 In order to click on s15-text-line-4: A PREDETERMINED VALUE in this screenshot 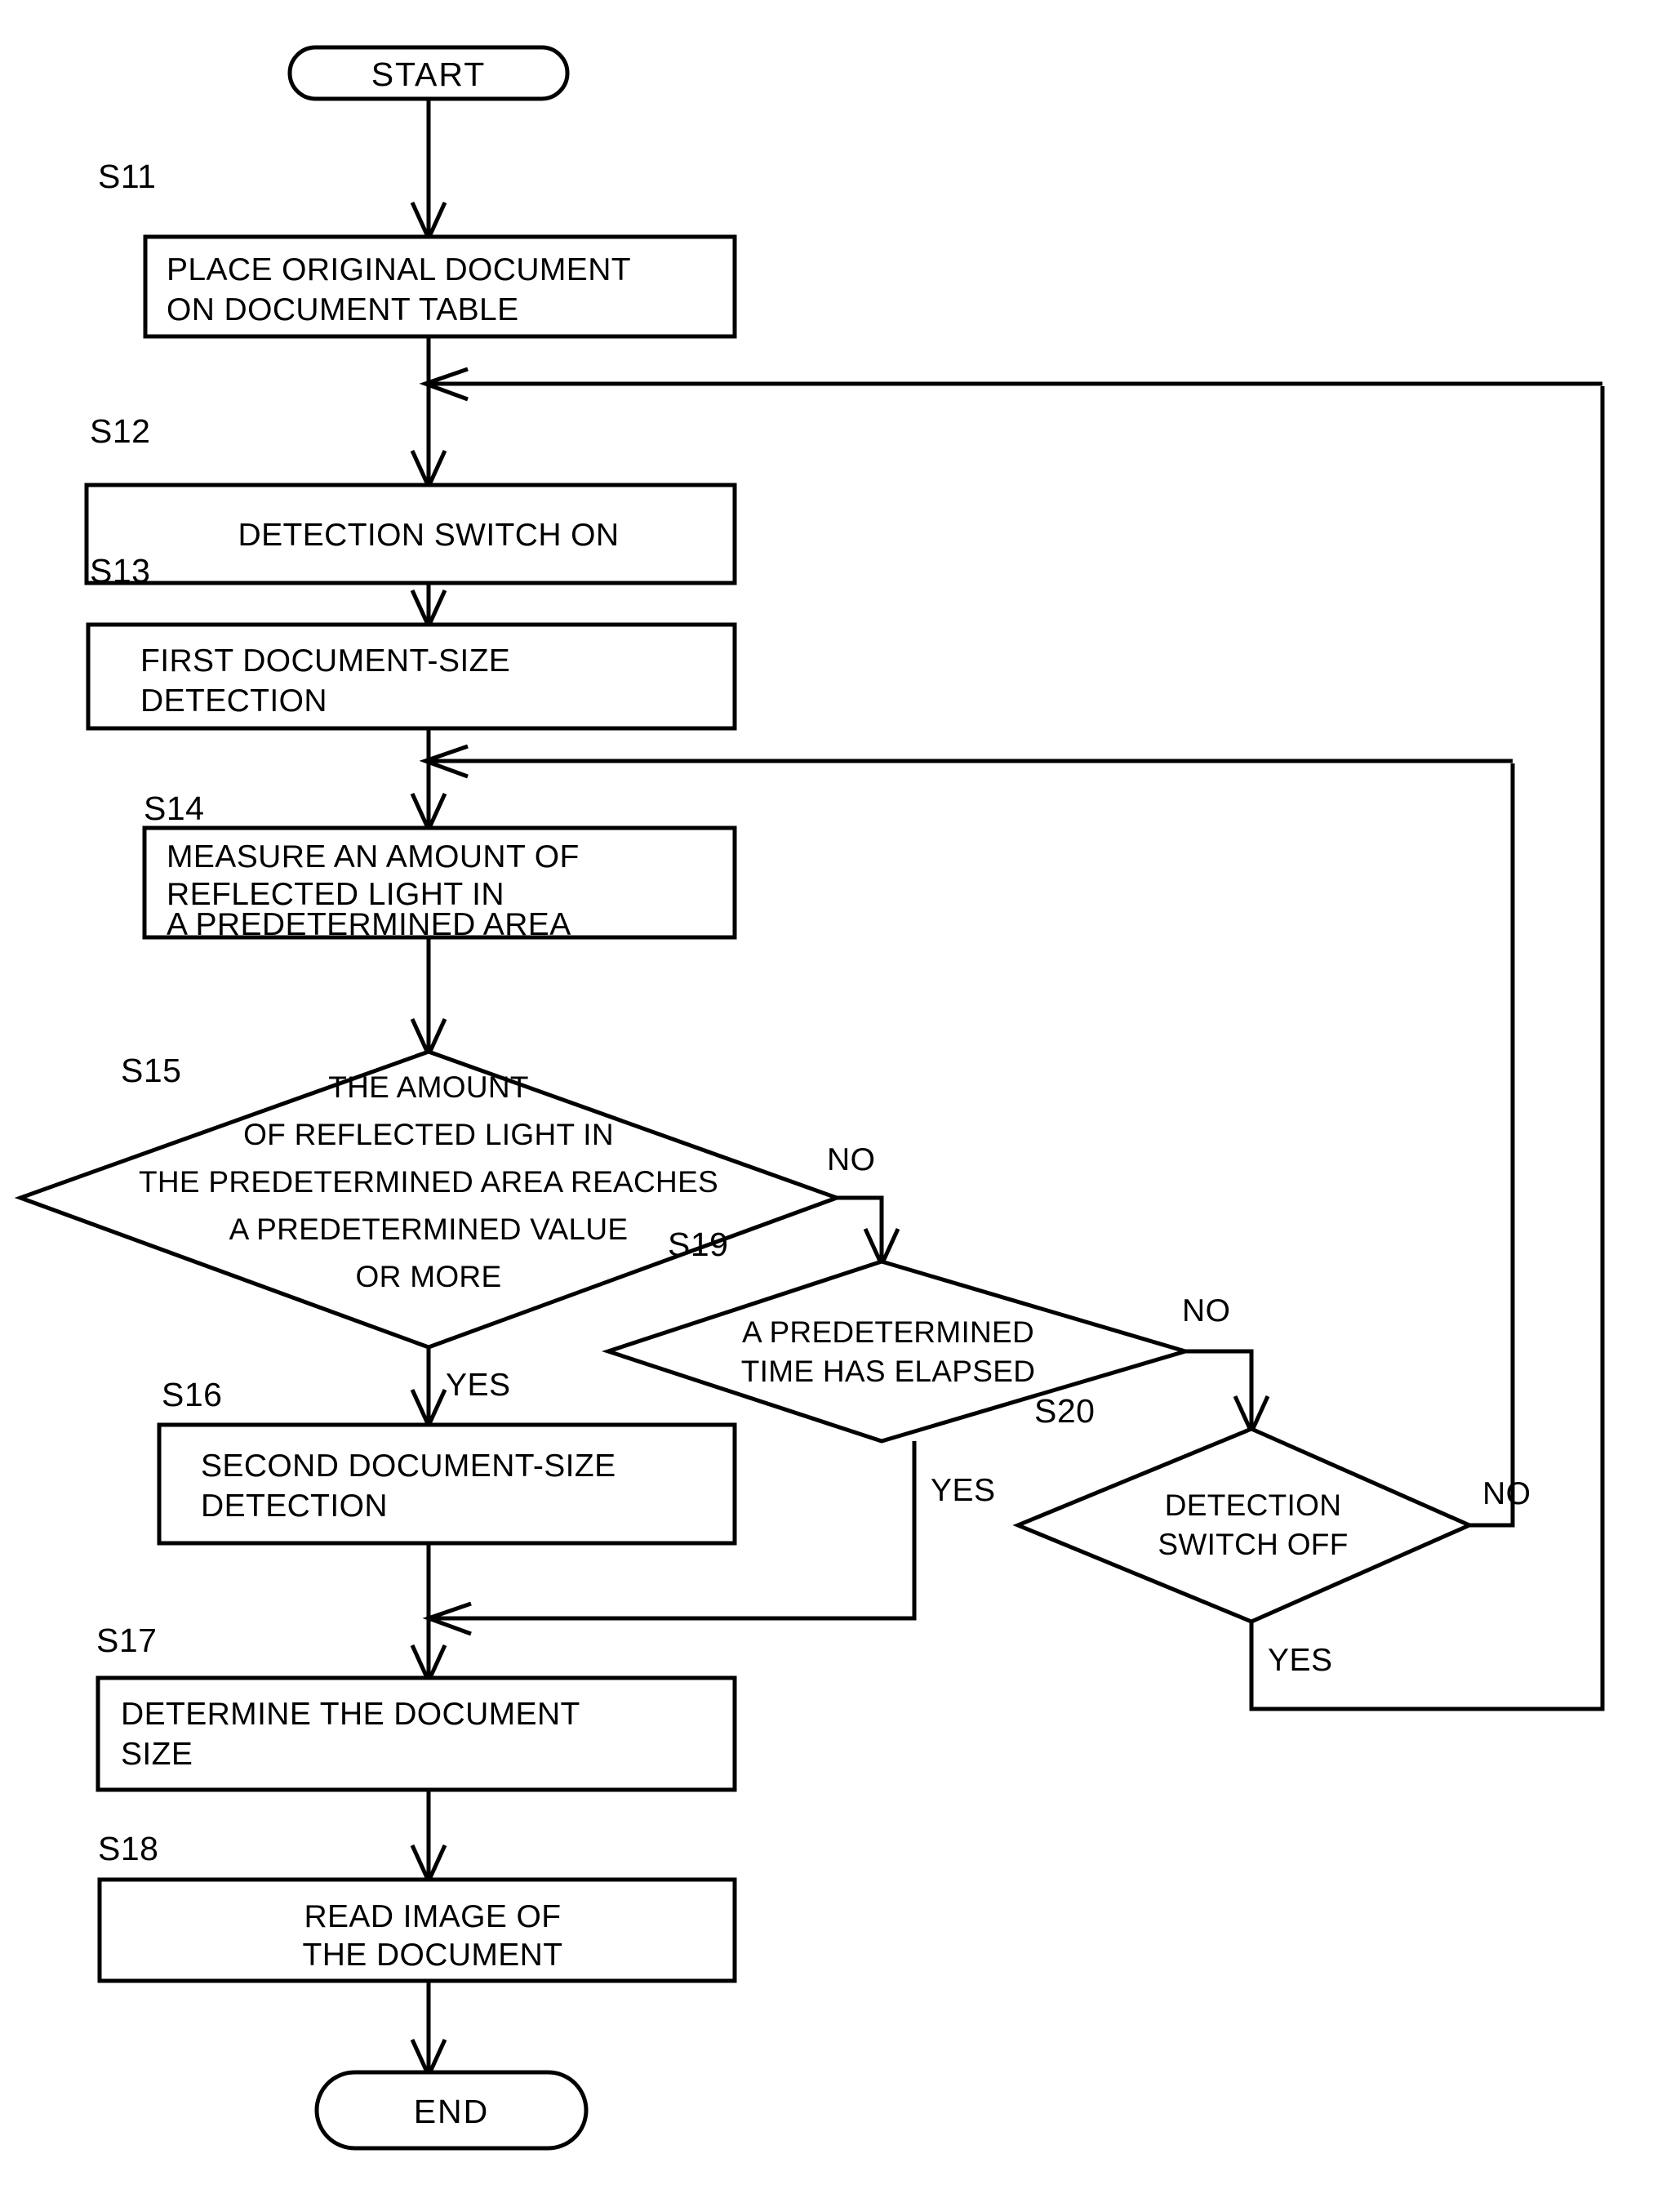, I will do `click(429, 1229)`.